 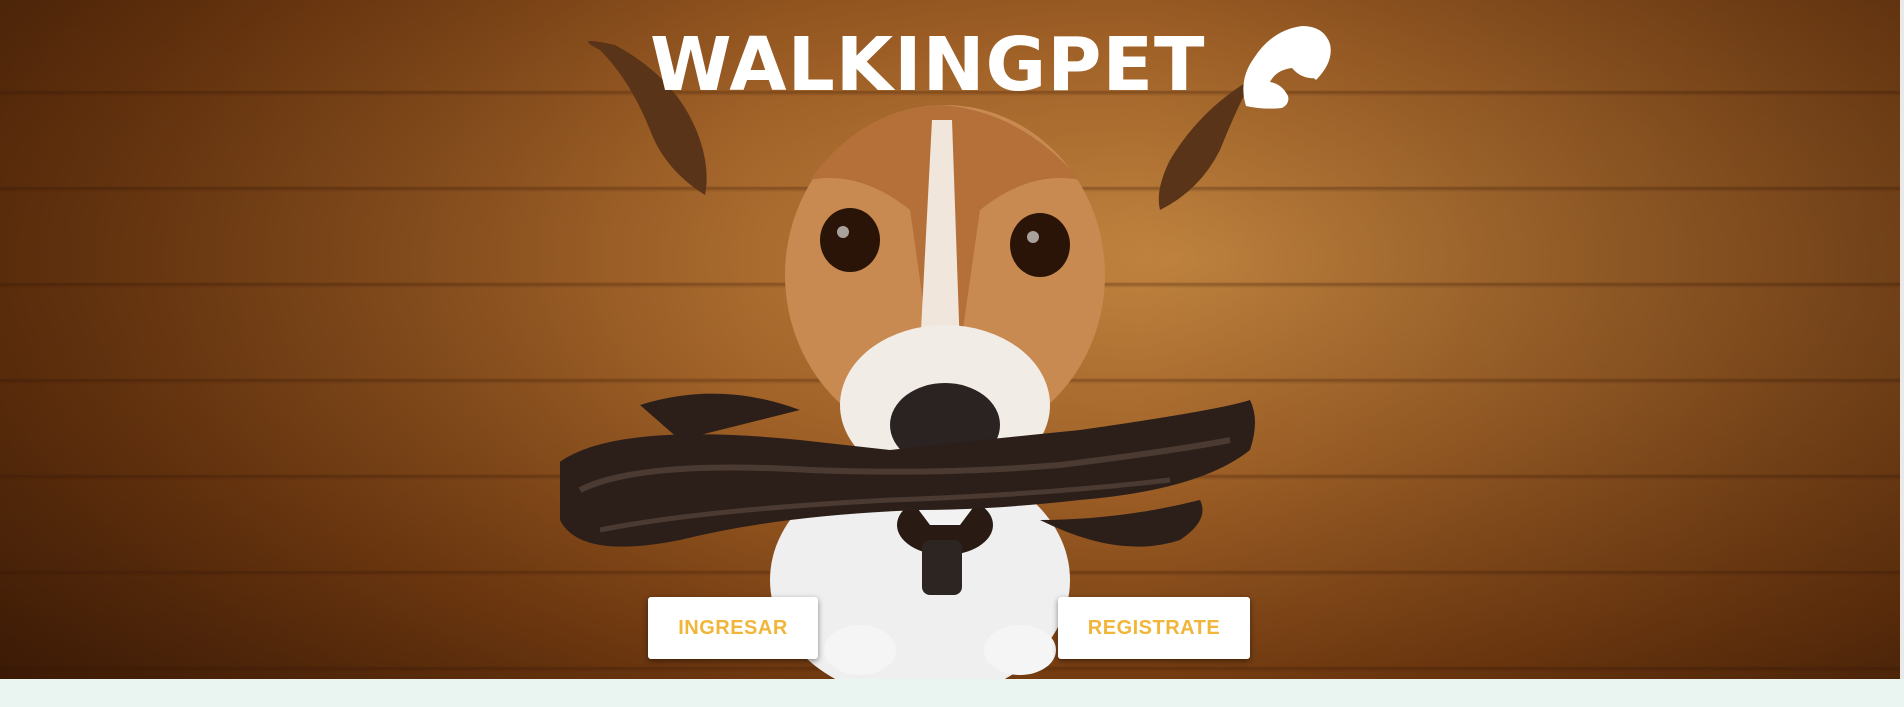 What do you see at coordinates (1285, 65) in the screenshot?
I see `bird-head-icon` at bounding box center [1285, 65].